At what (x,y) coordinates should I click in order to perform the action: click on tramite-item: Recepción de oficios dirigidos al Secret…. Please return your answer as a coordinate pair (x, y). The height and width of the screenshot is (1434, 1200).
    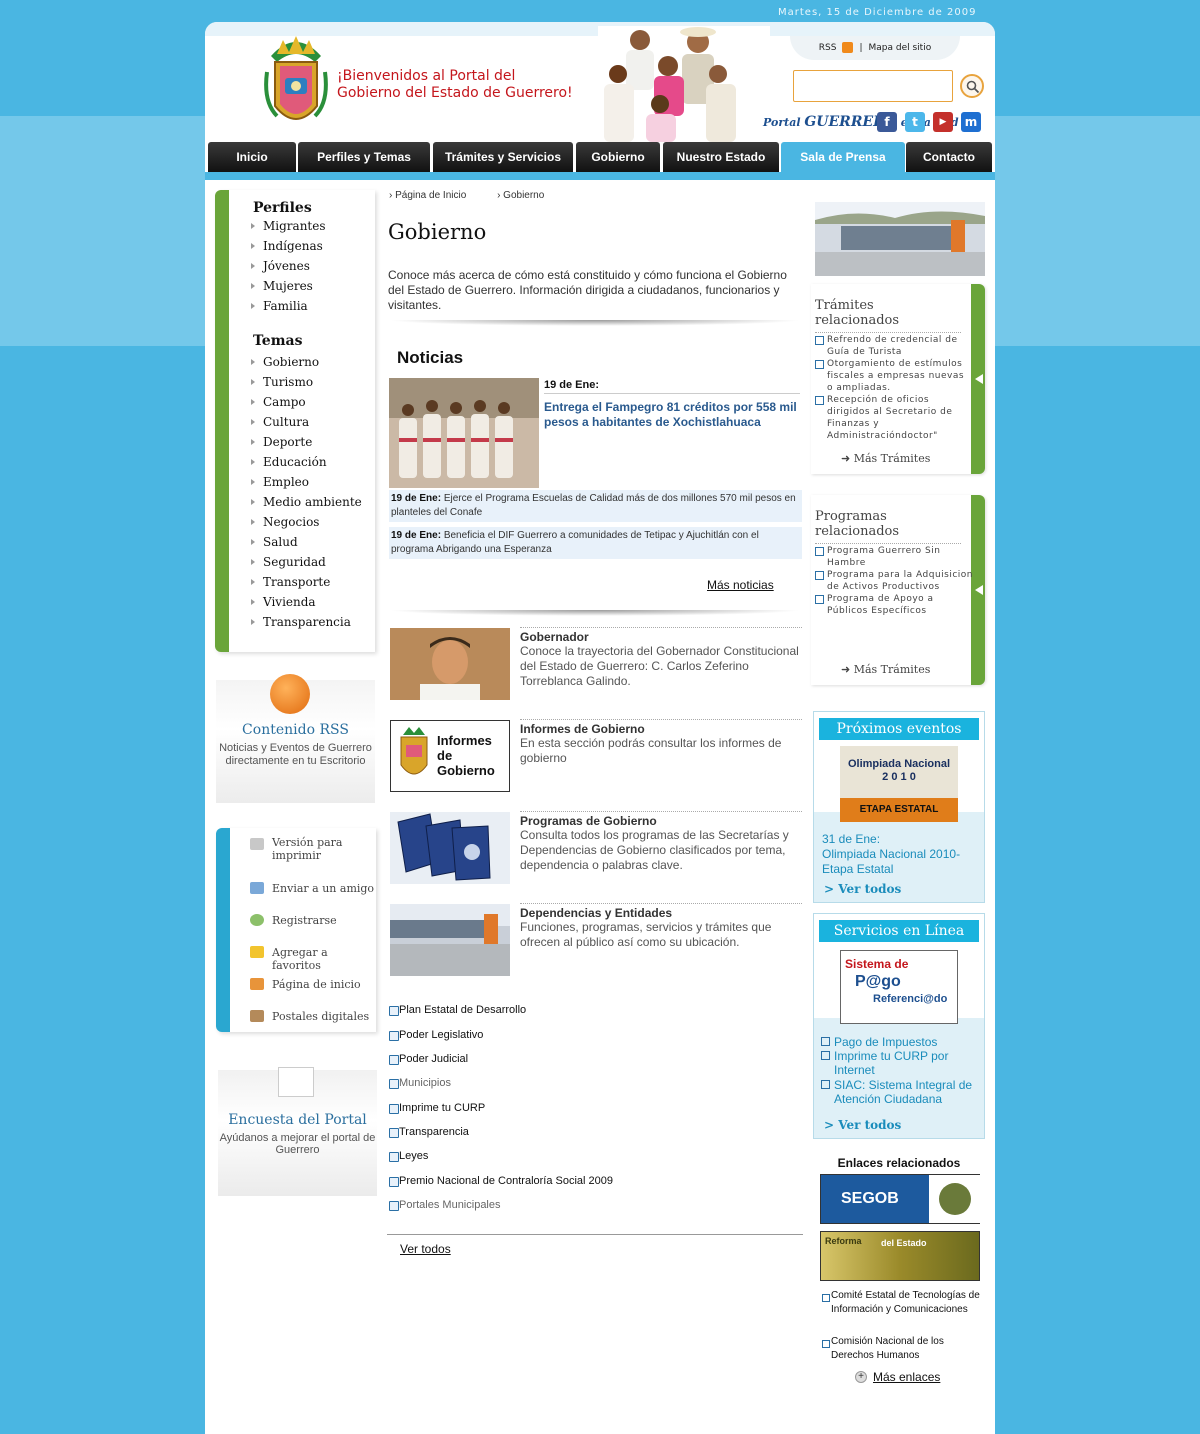
    Looking at the image, I should click on (894, 418).